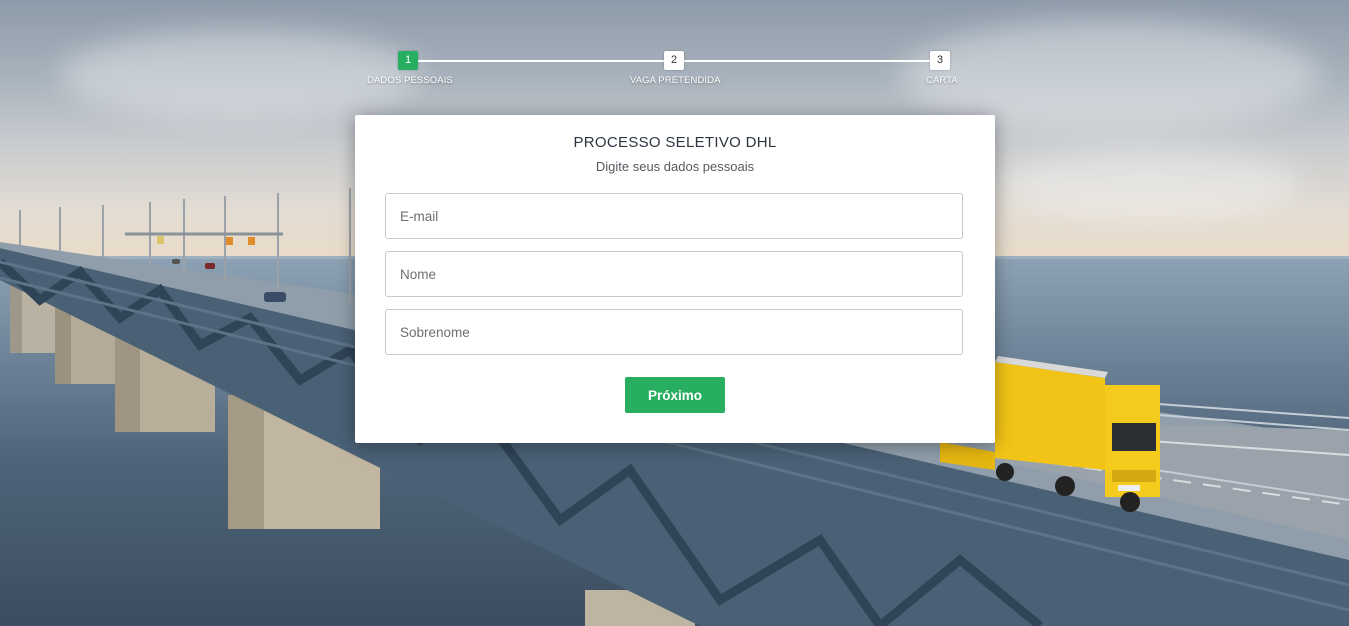  Describe the element at coordinates (674, 274) in the screenshot. I see `name-field` at that location.